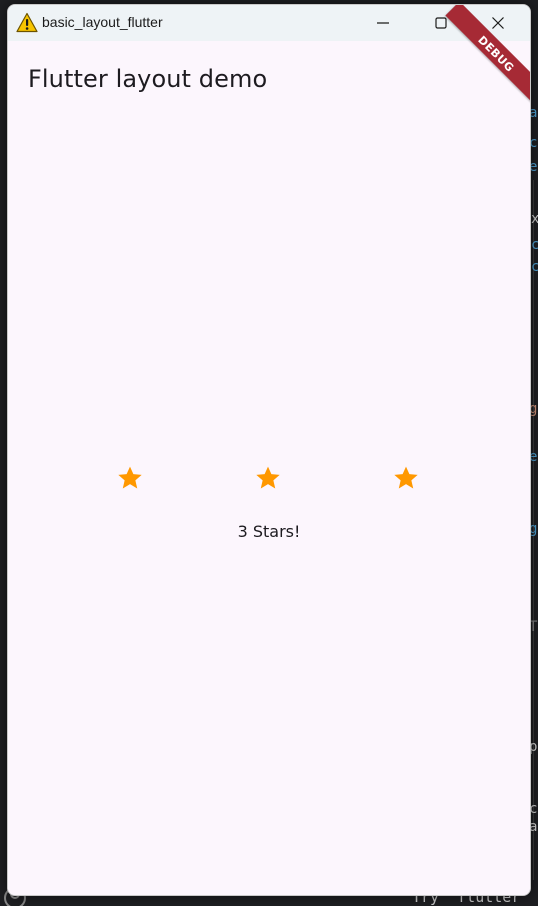 This screenshot has width=538, height=906. What do you see at coordinates (102, 22) in the screenshot?
I see `window-title: basic_layout_flutter` at bounding box center [102, 22].